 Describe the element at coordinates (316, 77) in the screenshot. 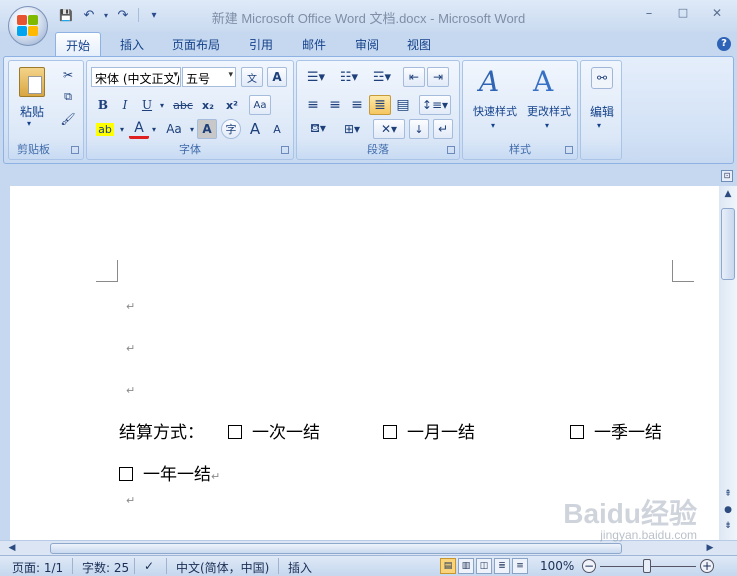

I see `bullets-icon: ☰▾` at that location.